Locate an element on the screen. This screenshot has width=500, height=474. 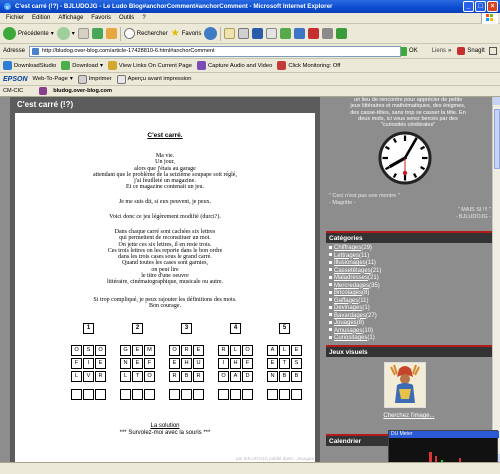
category-item: Jouages(8) is located at coordinates (346, 323).